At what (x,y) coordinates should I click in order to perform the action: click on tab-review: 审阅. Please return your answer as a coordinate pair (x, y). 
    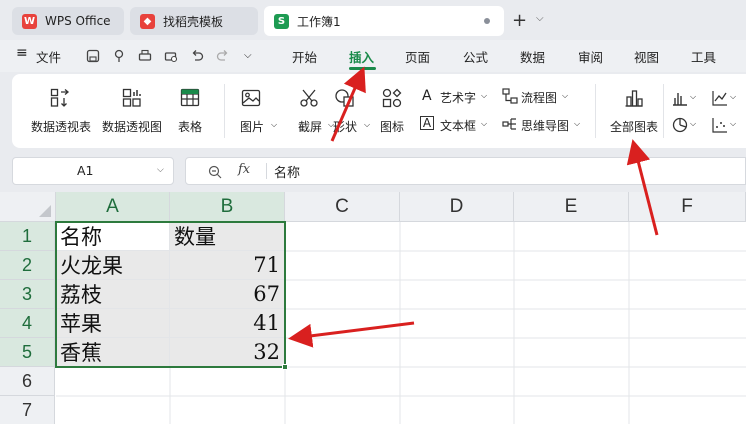
    Looking at the image, I should click on (590, 56).